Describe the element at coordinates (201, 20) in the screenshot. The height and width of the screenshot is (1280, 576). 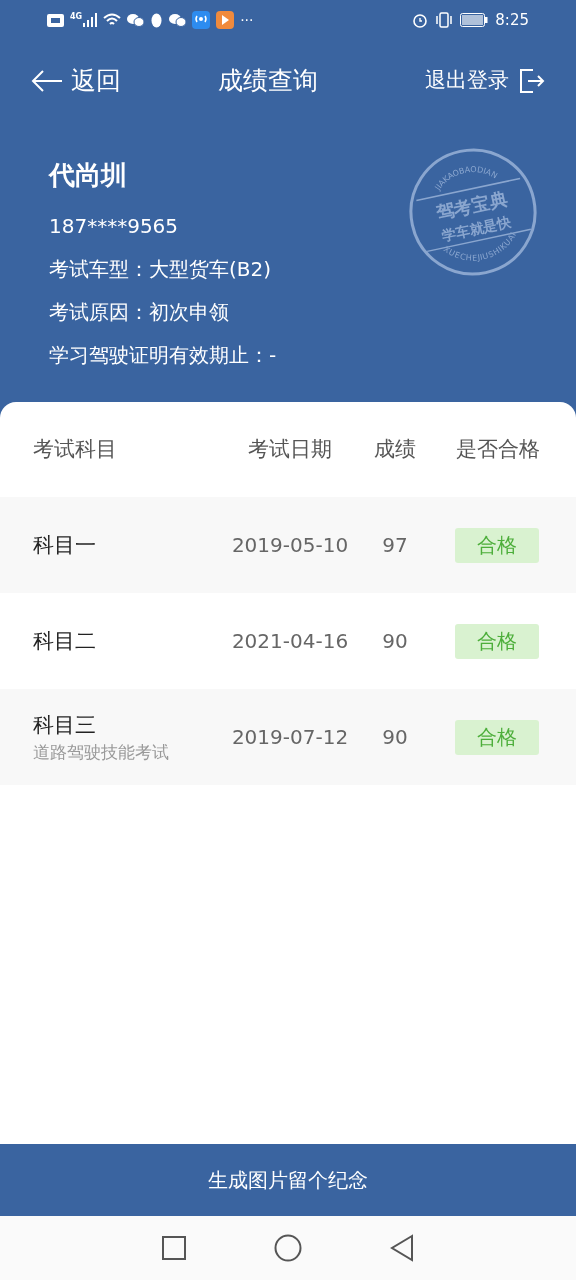
I see `hotspot-app-icon` at that location.